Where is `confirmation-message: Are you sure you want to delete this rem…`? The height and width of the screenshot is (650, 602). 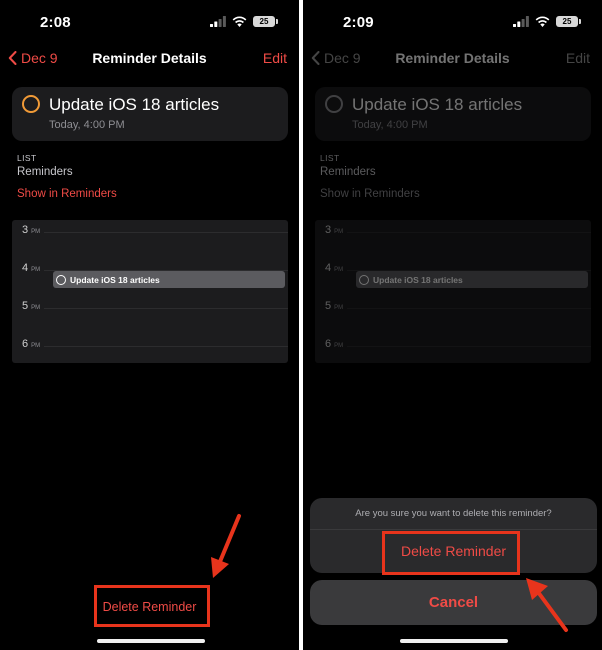
confirmation-message: Are you sure you want to delete this rem… is located at coordinates (453, 513).